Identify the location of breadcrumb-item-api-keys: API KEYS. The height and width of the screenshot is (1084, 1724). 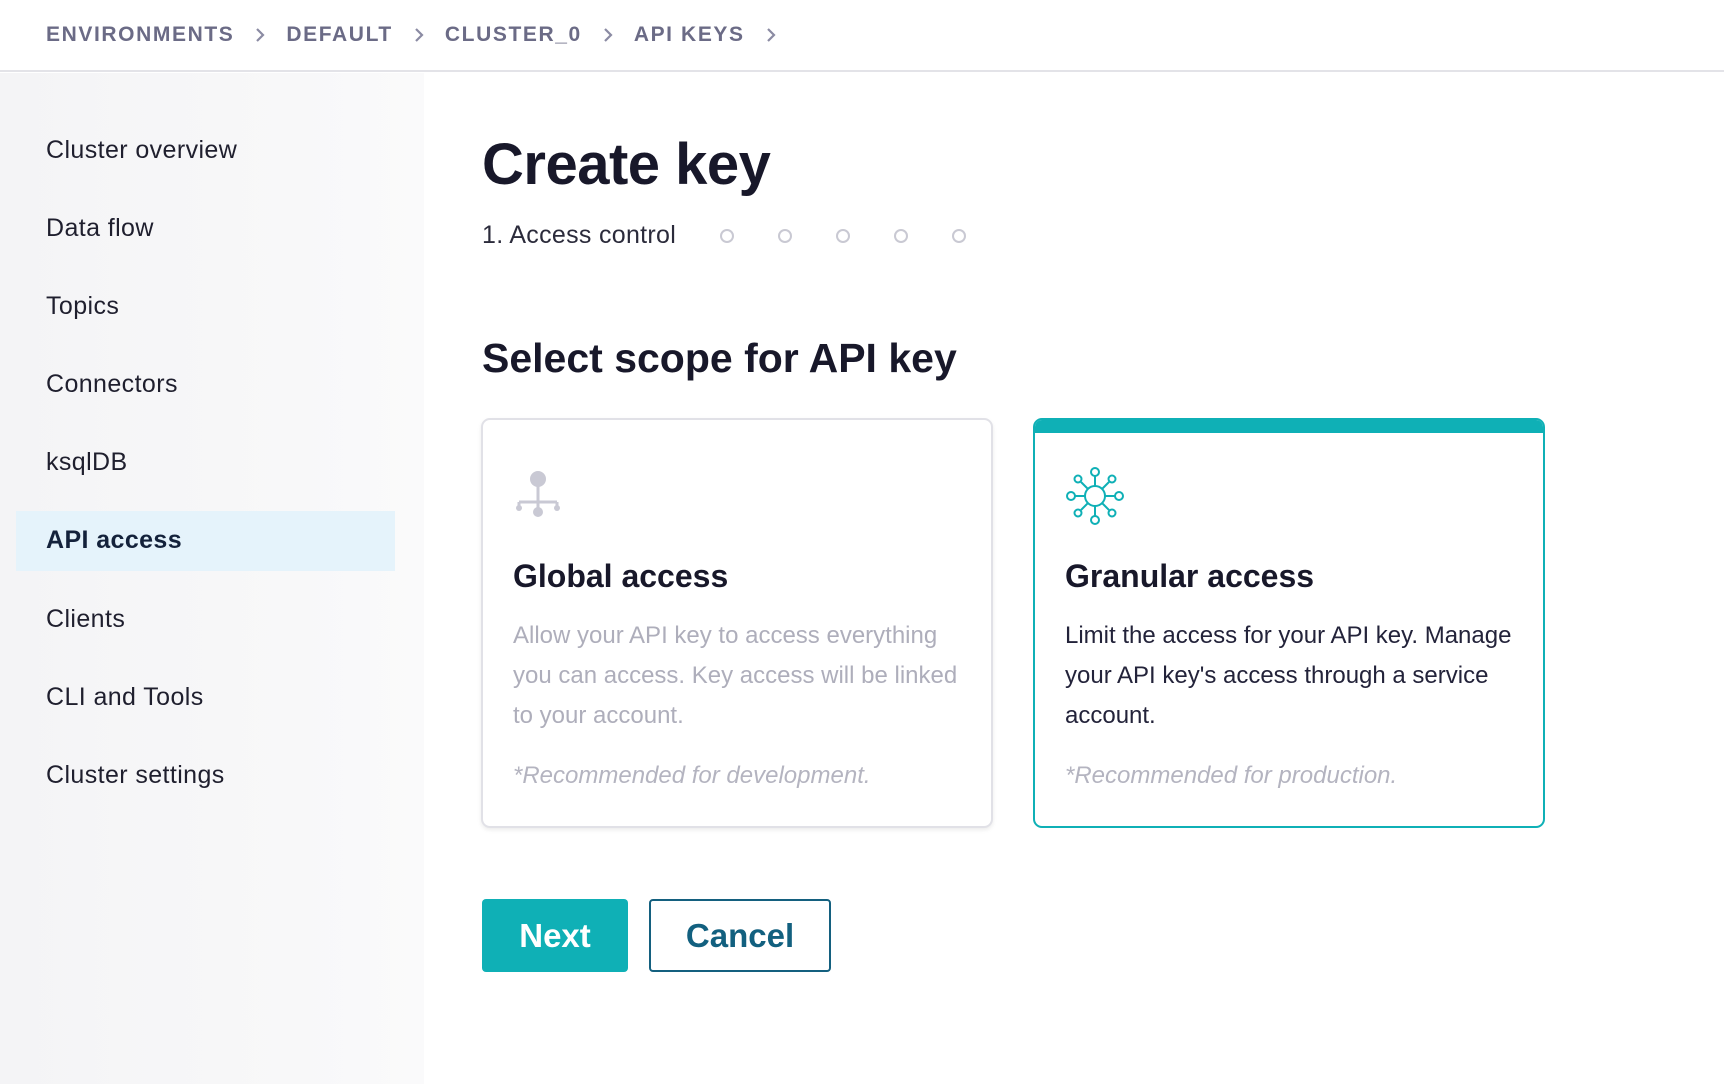
(689, 35).